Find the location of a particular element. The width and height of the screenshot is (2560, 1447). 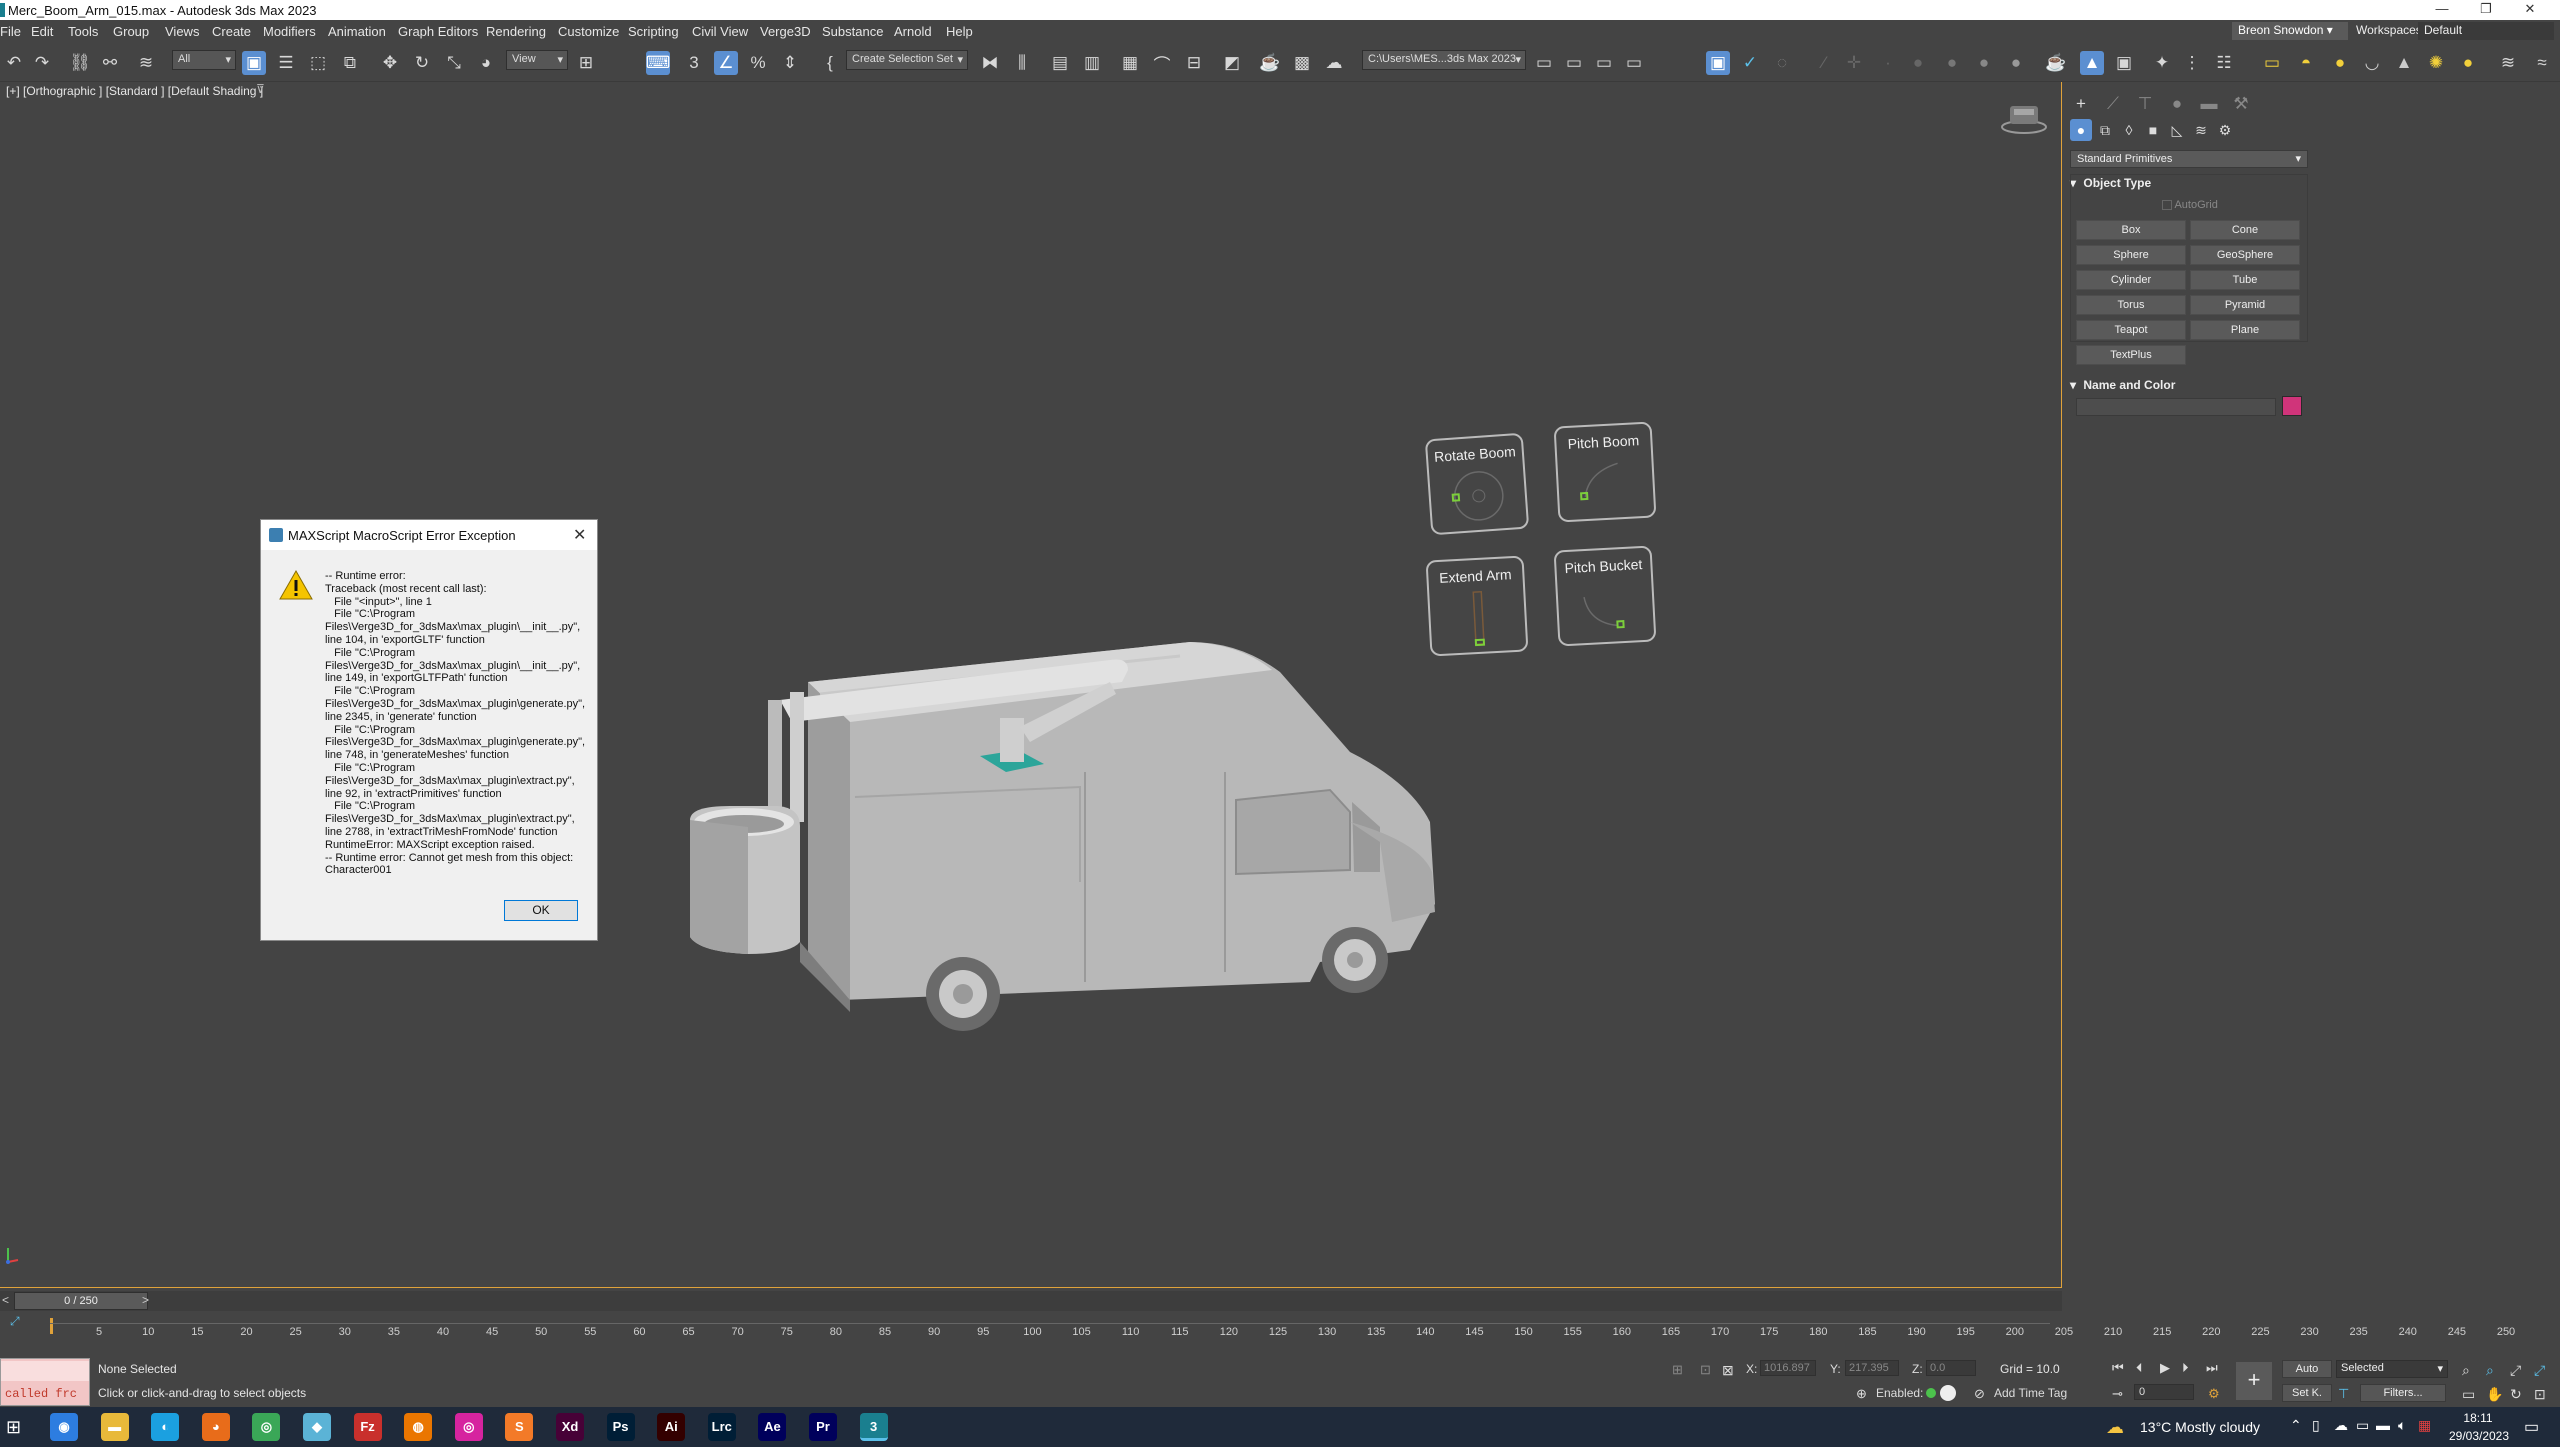

menu-arnold: Arnold is located at coordinates (913, 31).